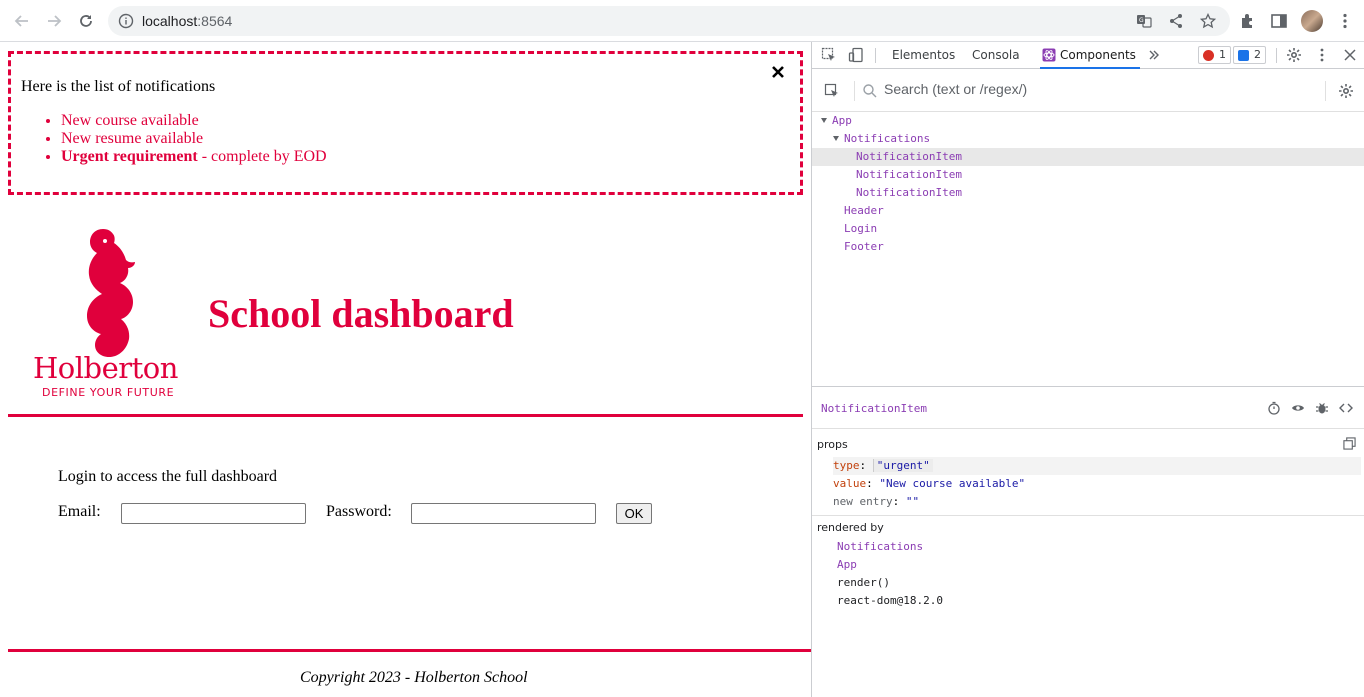 The image size is (1364, 697). What do you see at coordinates (890, 600) in the screenshot?
I see `rendered-by-item: react-dom@18.2.0` at bounding box center [890, 600].